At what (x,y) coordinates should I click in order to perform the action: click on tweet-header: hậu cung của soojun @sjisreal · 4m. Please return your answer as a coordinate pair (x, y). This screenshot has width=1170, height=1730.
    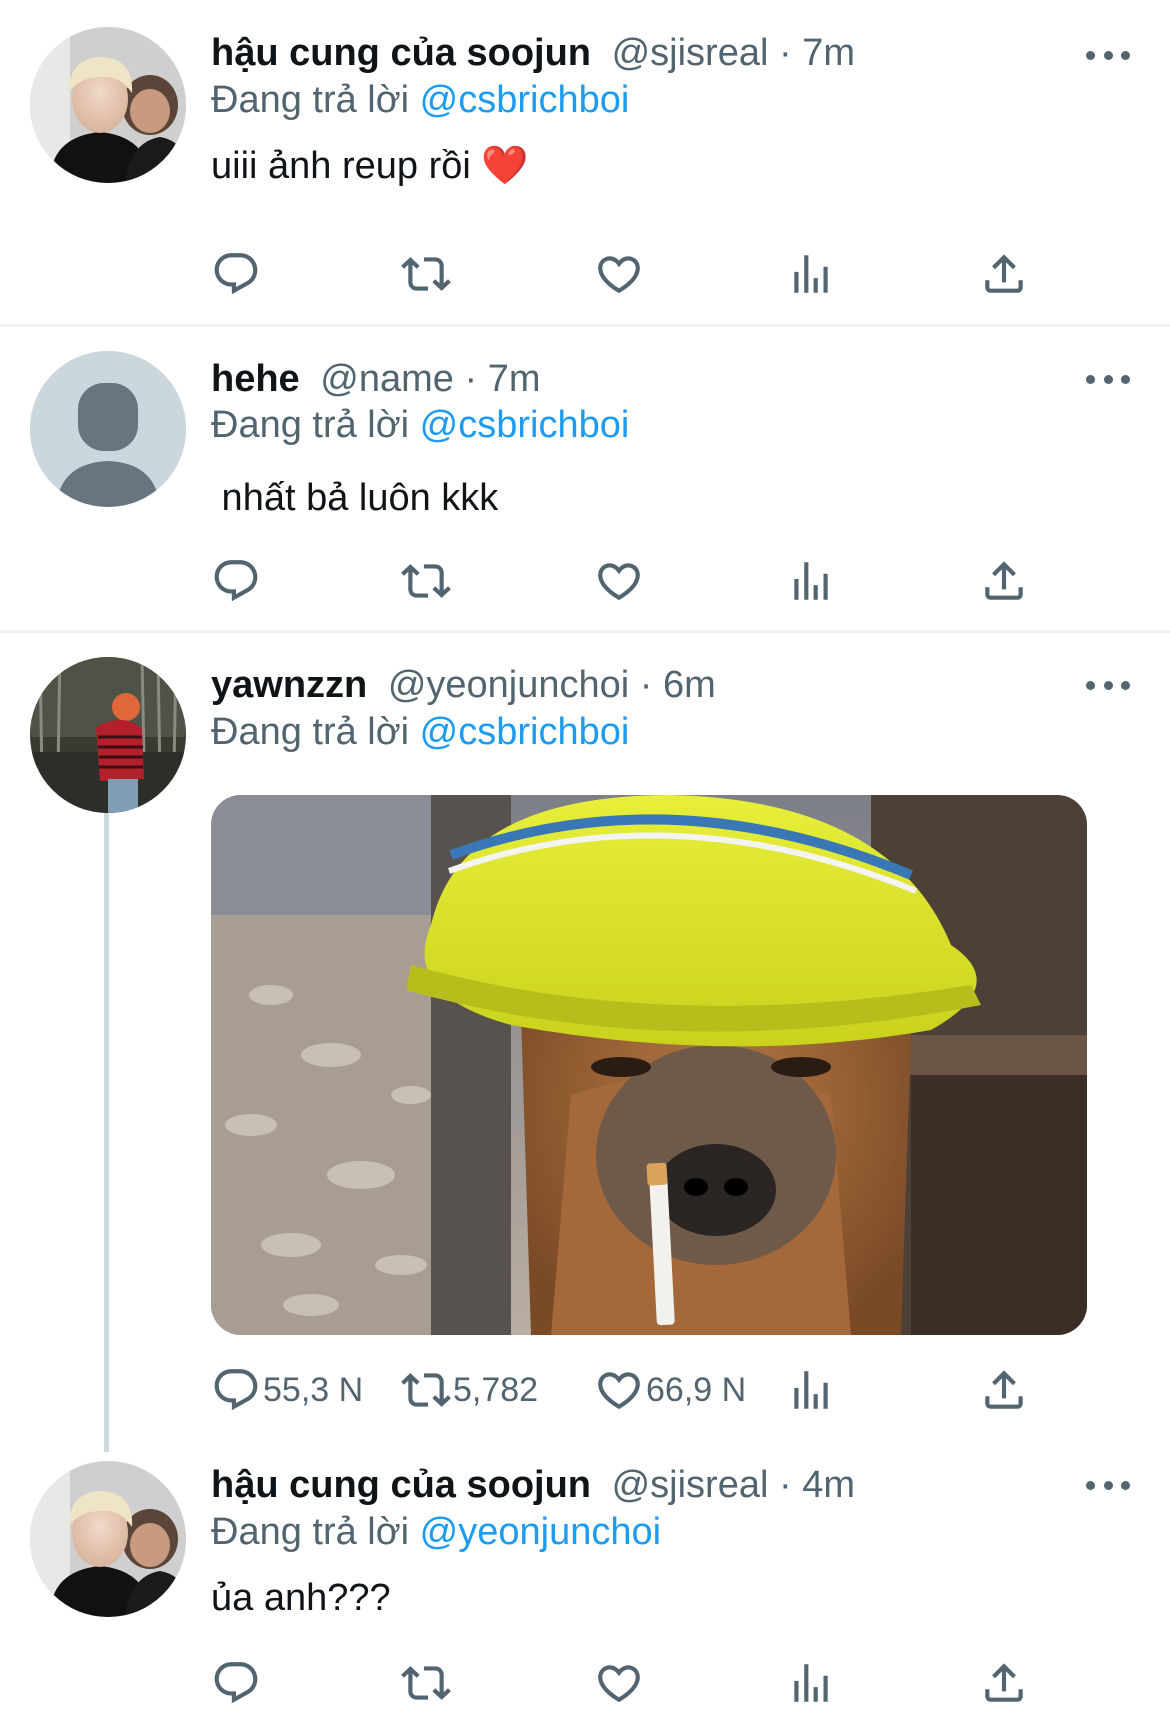
    Looking at the image, I should click on (533, 1485).